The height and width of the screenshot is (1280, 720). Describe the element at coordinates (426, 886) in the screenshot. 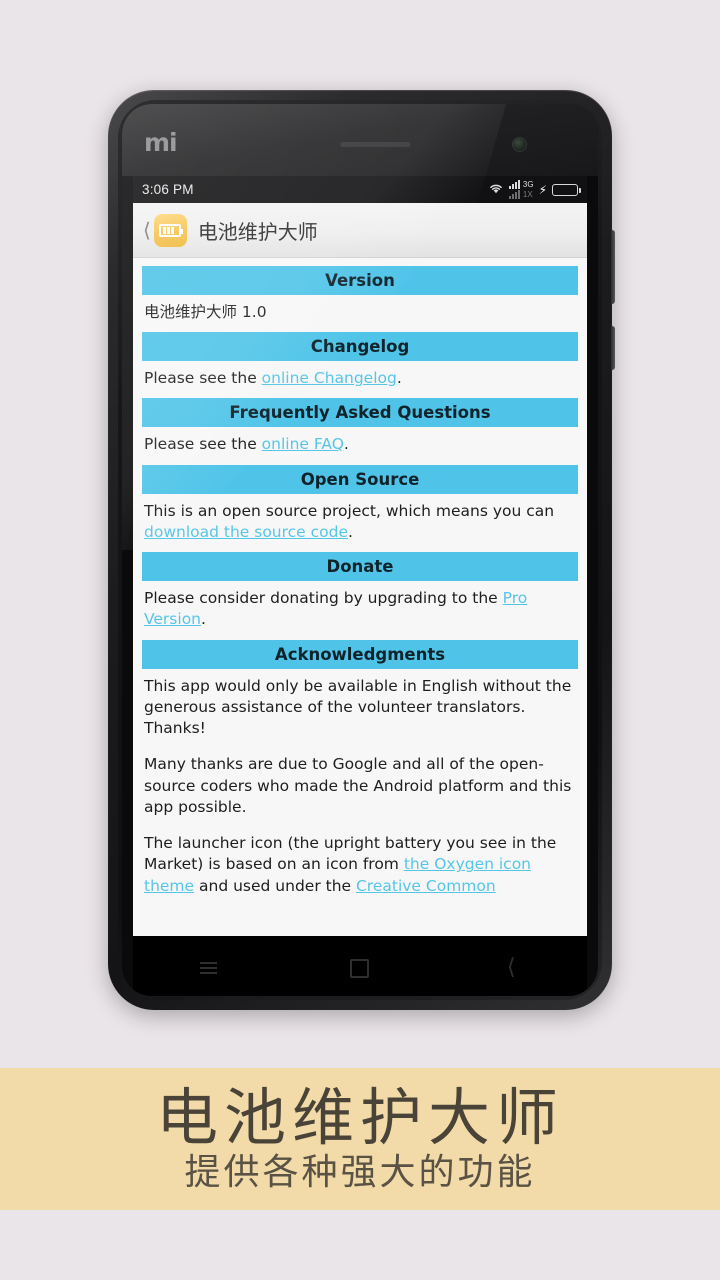

I see `content-link: Creative Common` at that location.